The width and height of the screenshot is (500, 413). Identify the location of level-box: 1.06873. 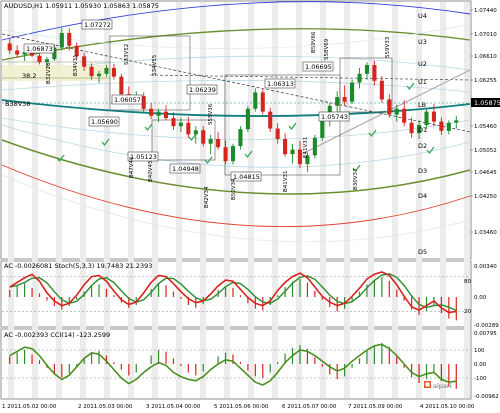
(39, 48).